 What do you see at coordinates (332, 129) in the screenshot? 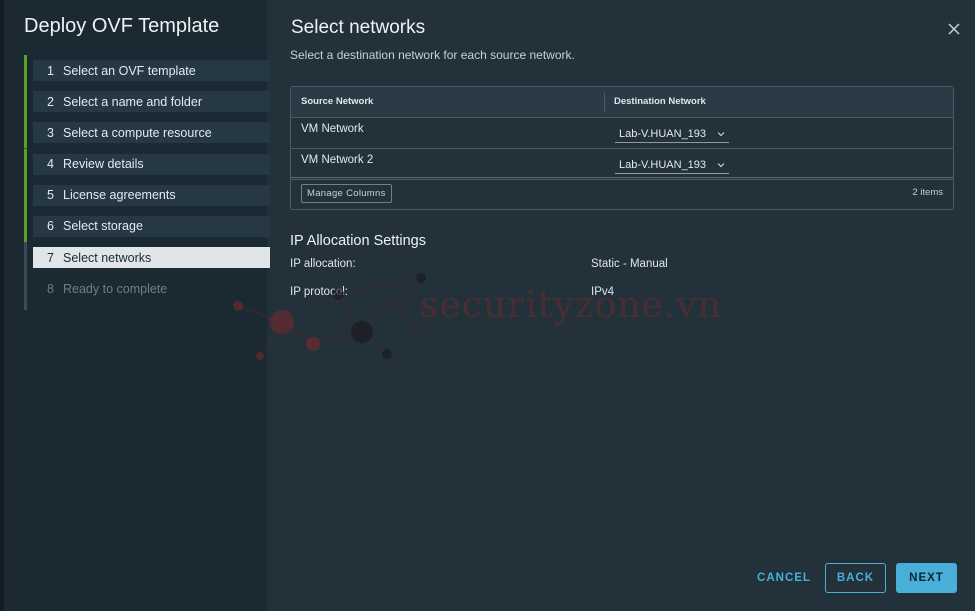
I see `source-network-cell: VM Network` at bounding box center [332, 129].